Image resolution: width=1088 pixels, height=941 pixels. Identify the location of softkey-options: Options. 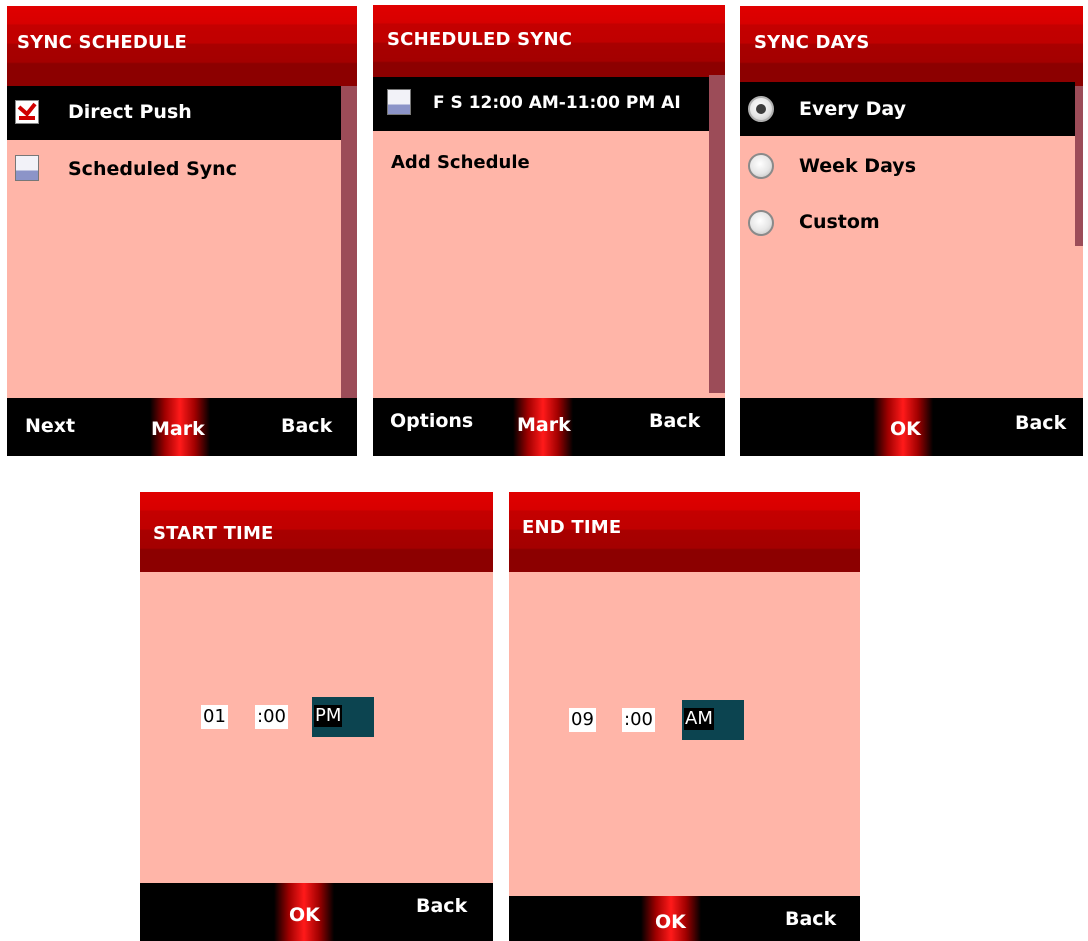
(431, 421).